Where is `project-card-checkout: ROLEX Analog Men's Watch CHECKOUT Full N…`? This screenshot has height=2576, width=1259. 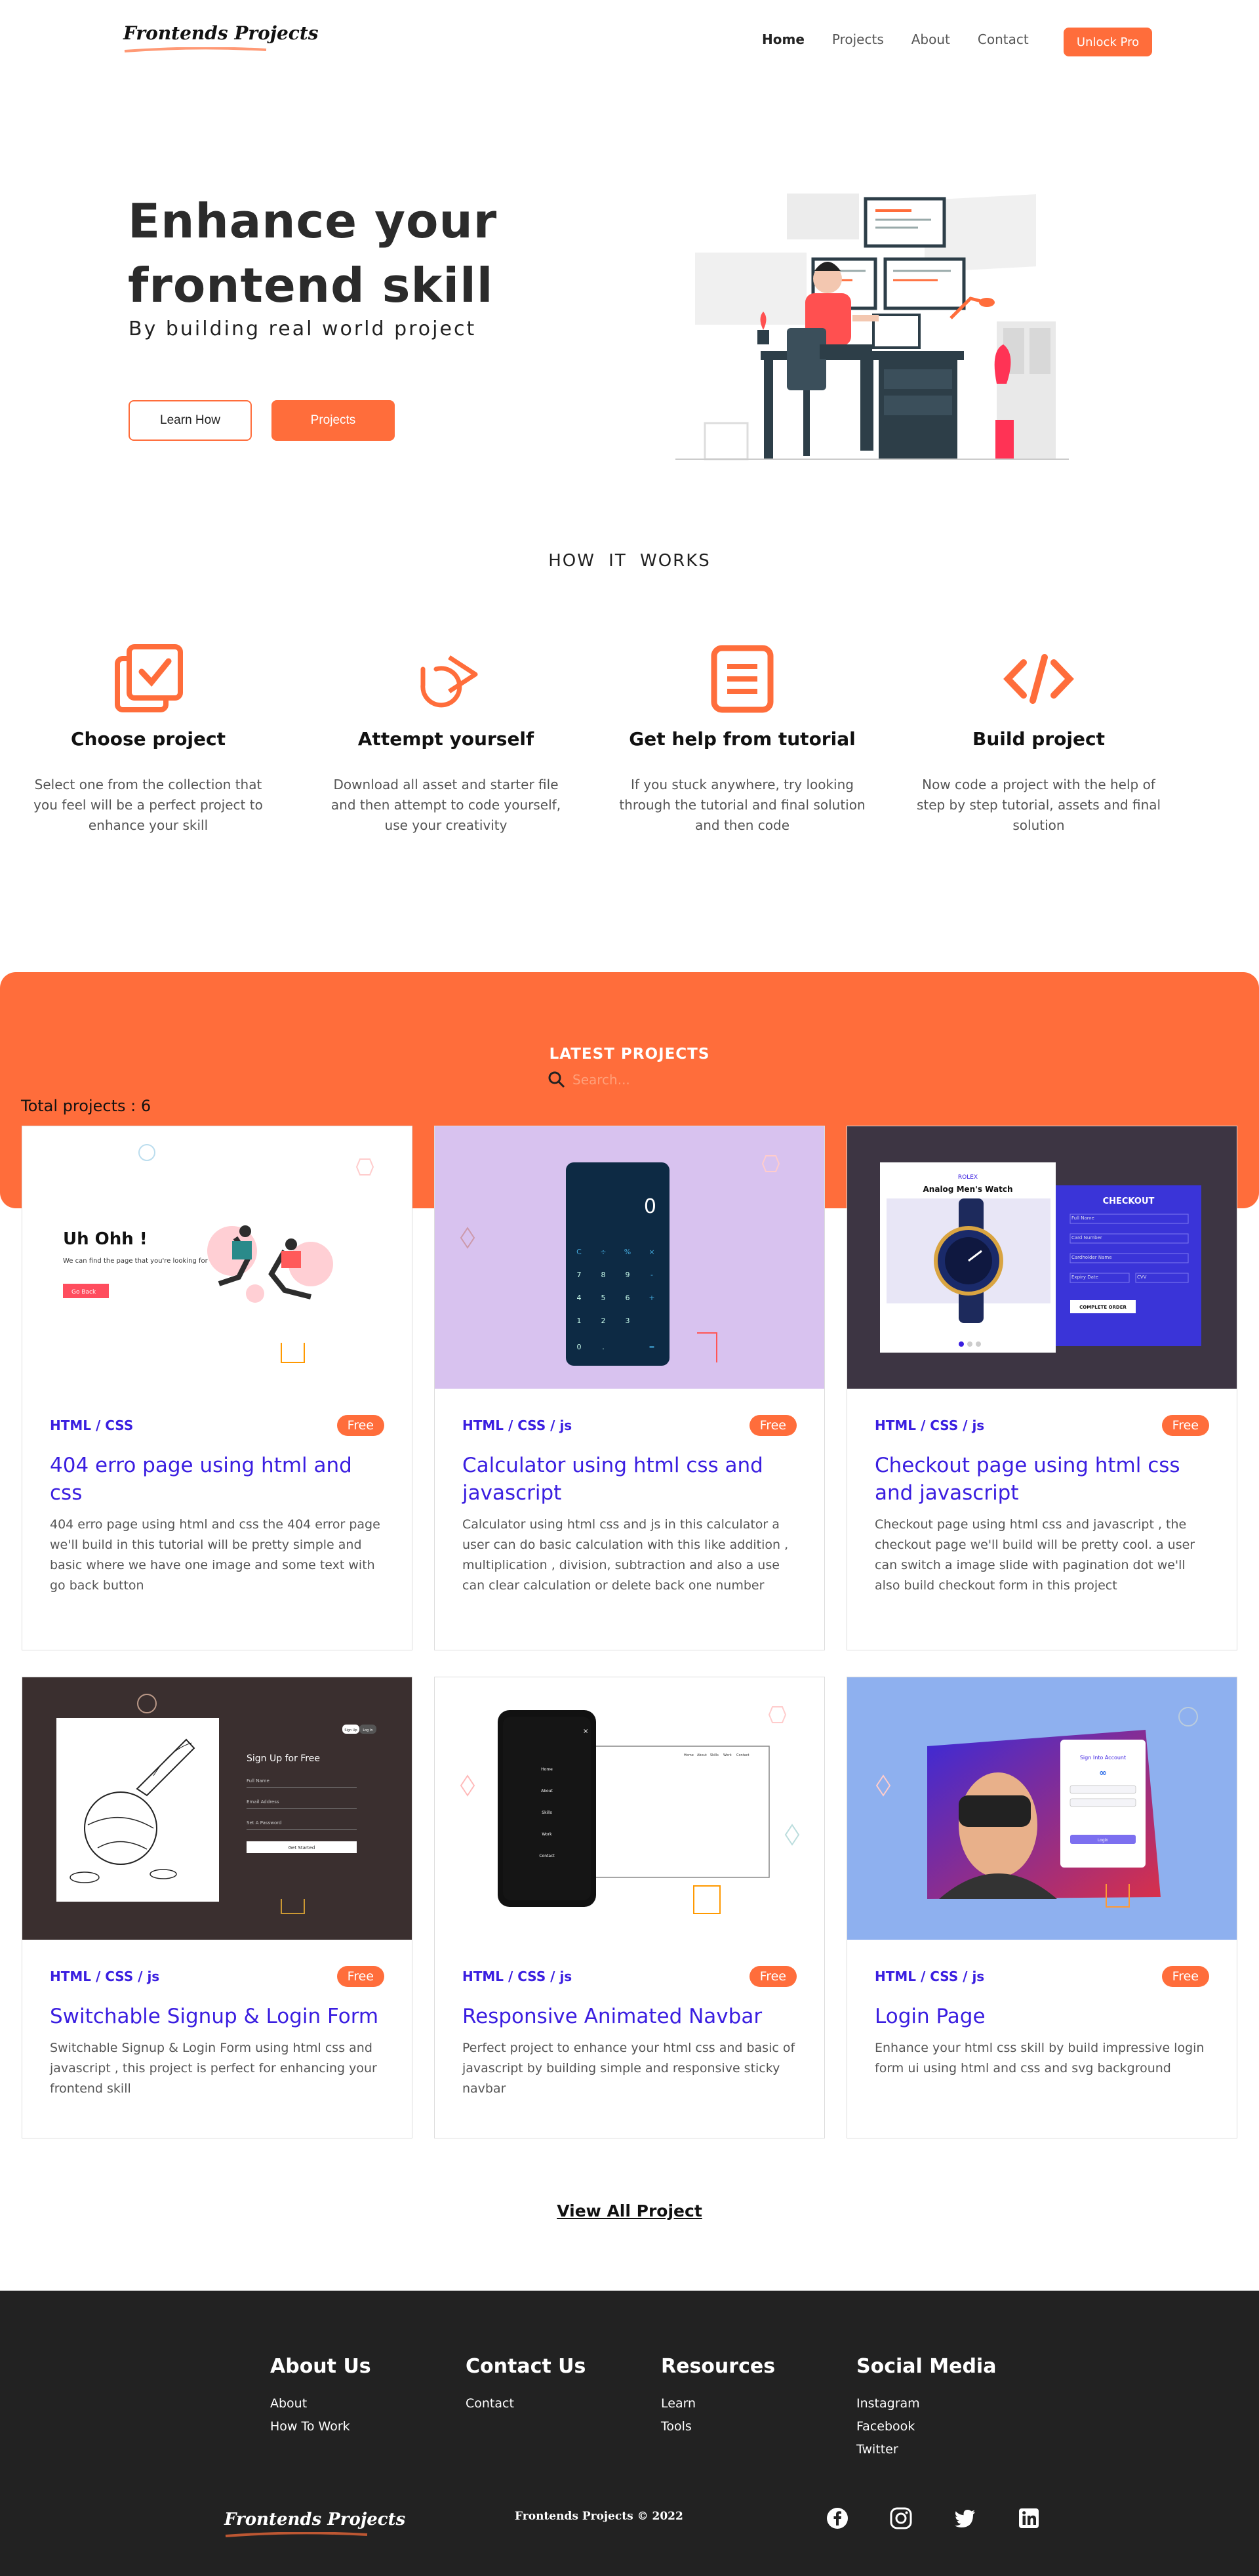
project-card-checkout: ROLEX Analog Men's Watch CHECKOUT Full N… is located at coordinates (1042, 1388).